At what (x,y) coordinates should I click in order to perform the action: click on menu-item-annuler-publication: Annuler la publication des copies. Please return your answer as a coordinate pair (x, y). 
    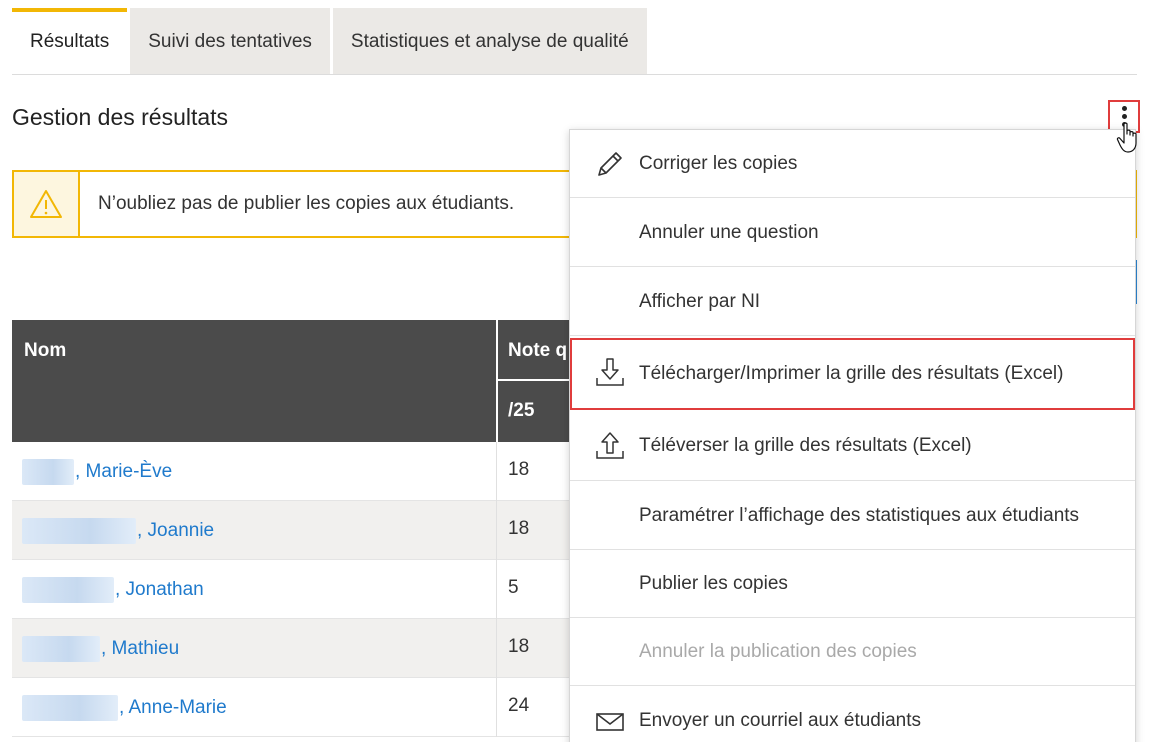
    Looking at the image, I should click on (852, 652).